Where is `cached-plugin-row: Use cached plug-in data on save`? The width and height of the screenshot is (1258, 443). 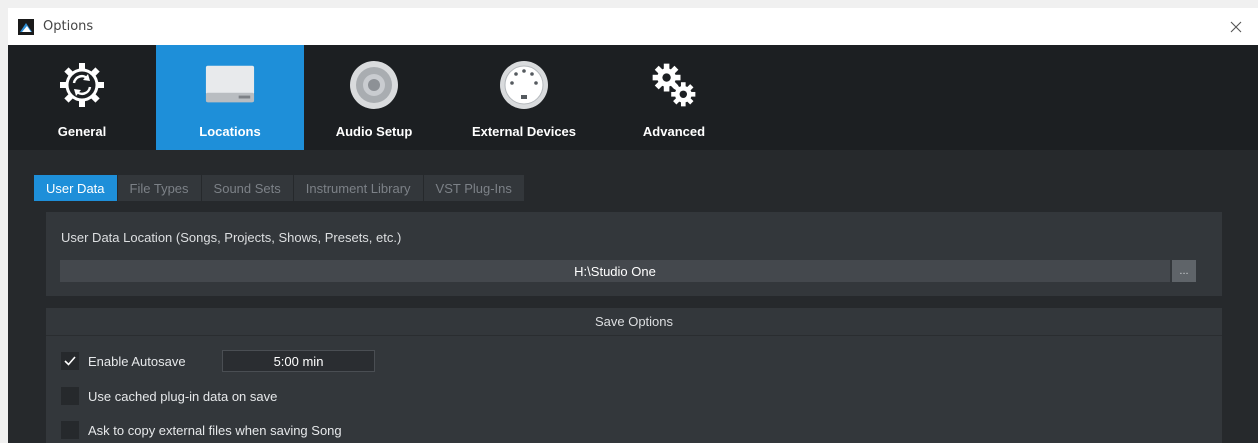
cached-plugin-row: Use cached plug-in data on save is located at coordinates (169, 396).